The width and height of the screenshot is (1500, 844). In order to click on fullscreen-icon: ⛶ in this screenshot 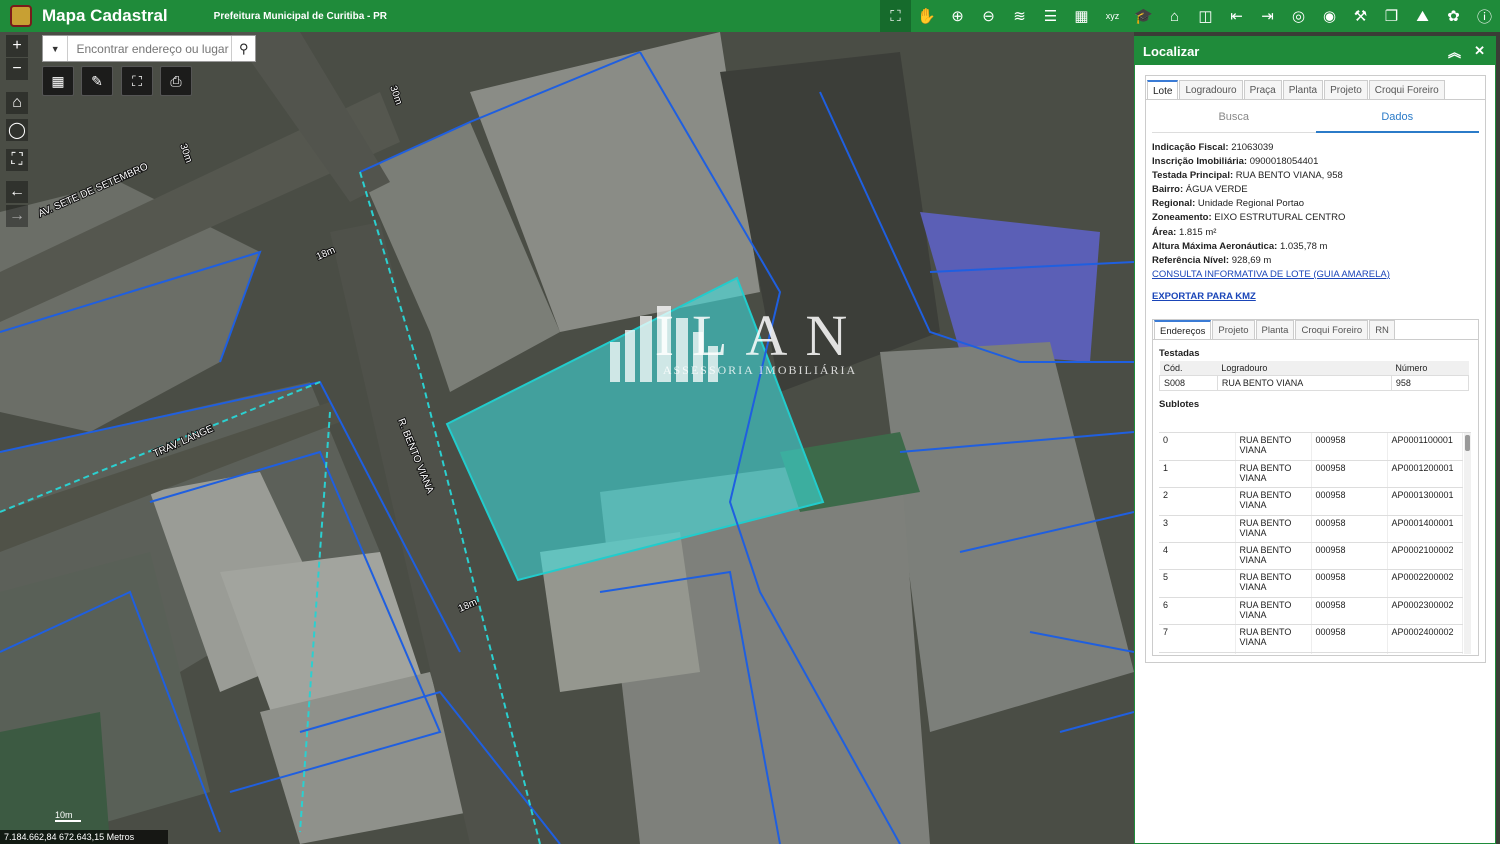, I will do `click(17, 160)`.